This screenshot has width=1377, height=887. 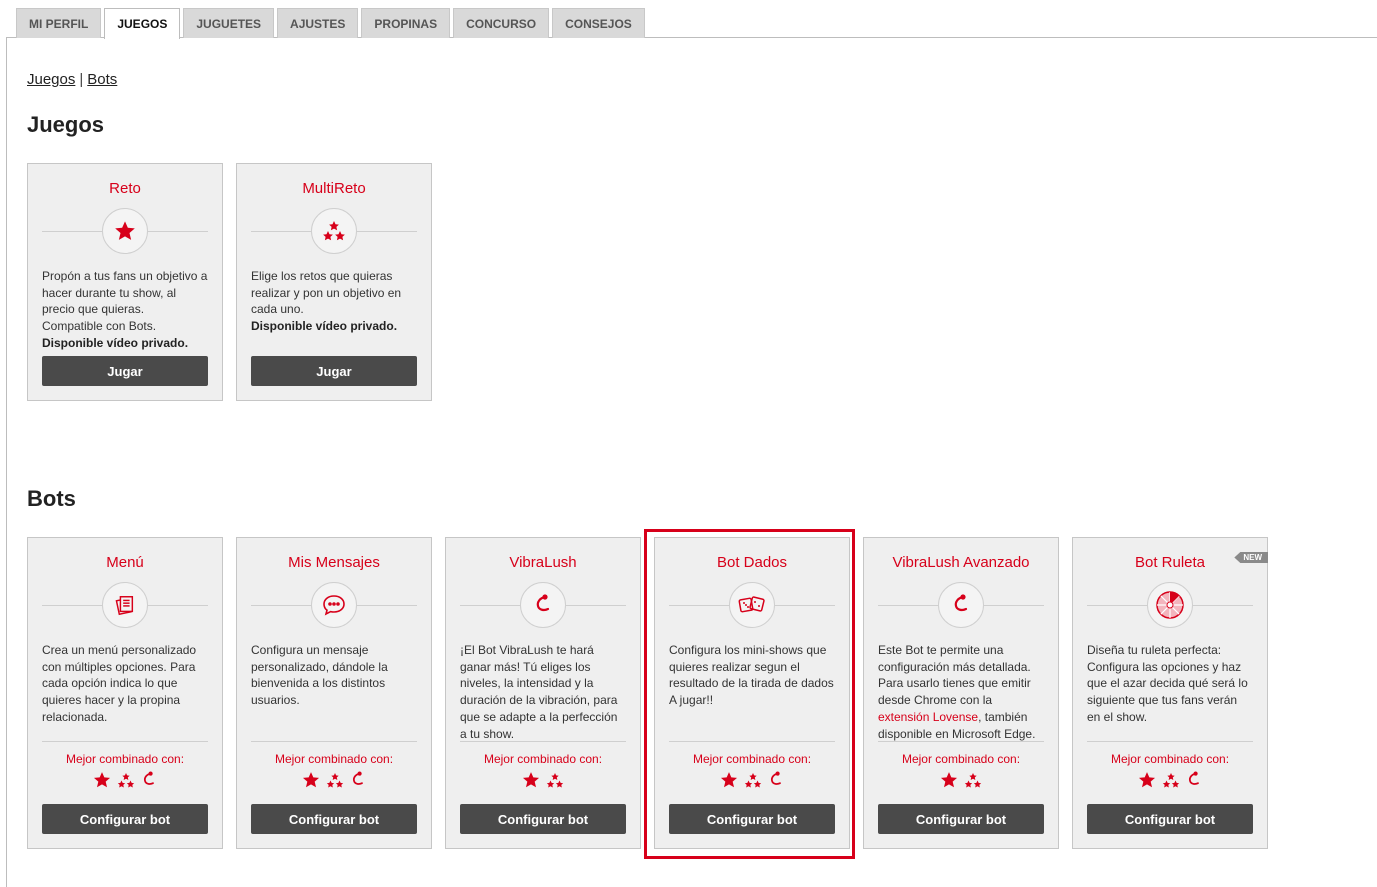 What do you see at coordinates (1251, 557) in the screenshot?
I see `new-badge: NEW` at bounding box center [1251, 557].